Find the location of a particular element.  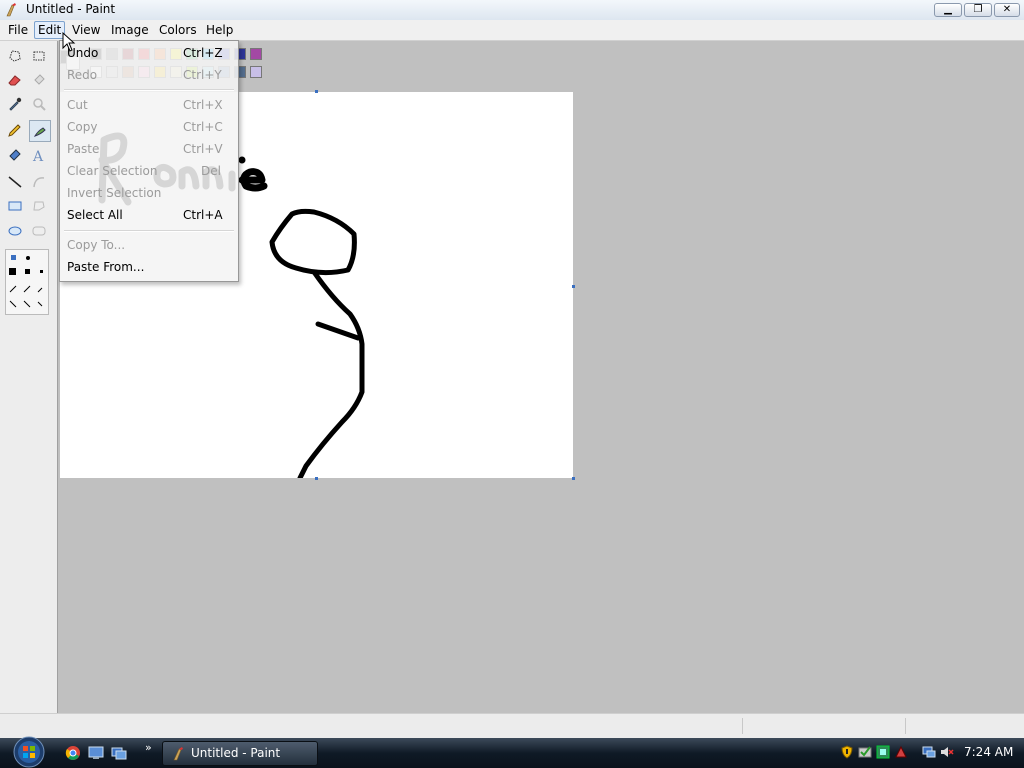

eyedropper-icon is located at coordinates (15, 104).